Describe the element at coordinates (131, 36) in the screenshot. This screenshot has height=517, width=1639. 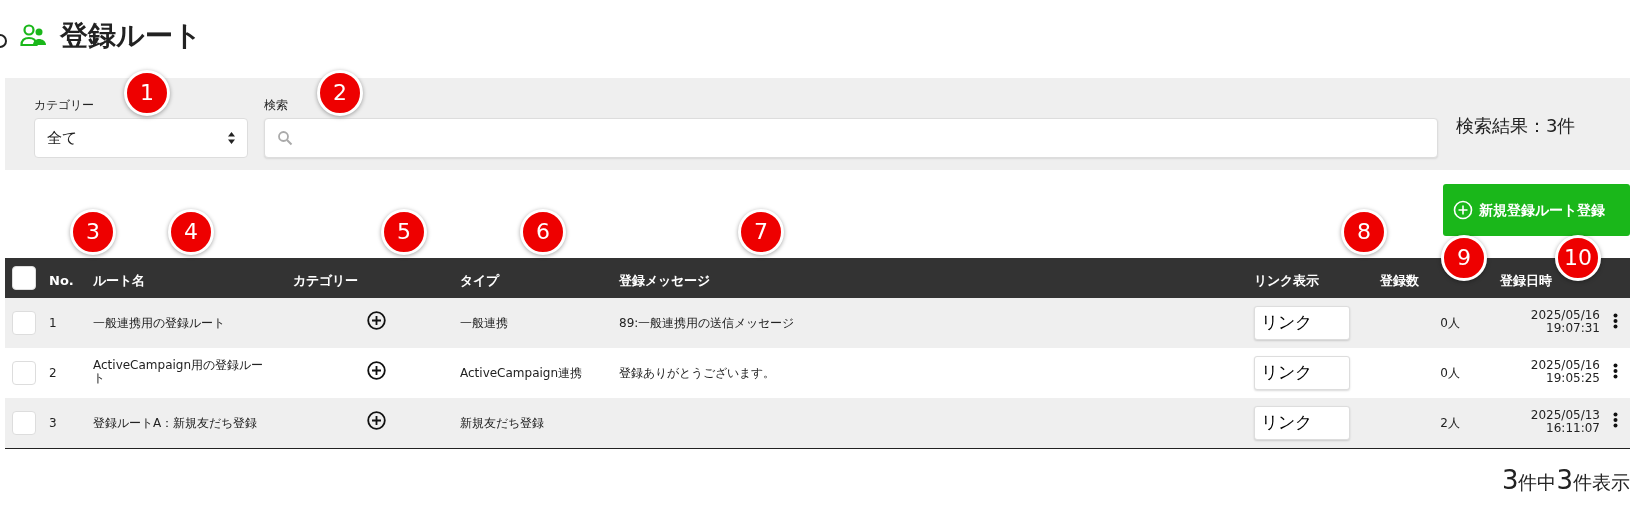
I see `page-title: 登録ルート` at that location.